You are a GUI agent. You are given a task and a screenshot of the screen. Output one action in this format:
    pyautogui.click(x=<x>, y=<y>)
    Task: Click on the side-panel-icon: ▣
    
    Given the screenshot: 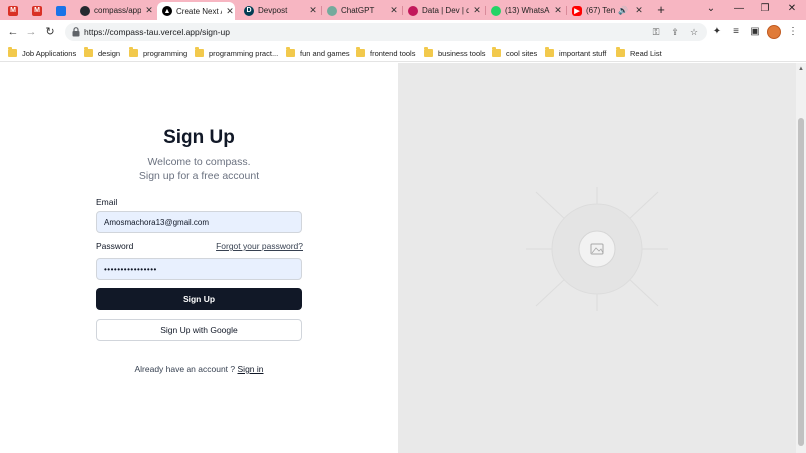 What is the action you would take?
    pyautogui.click(x=755, y=32)
    